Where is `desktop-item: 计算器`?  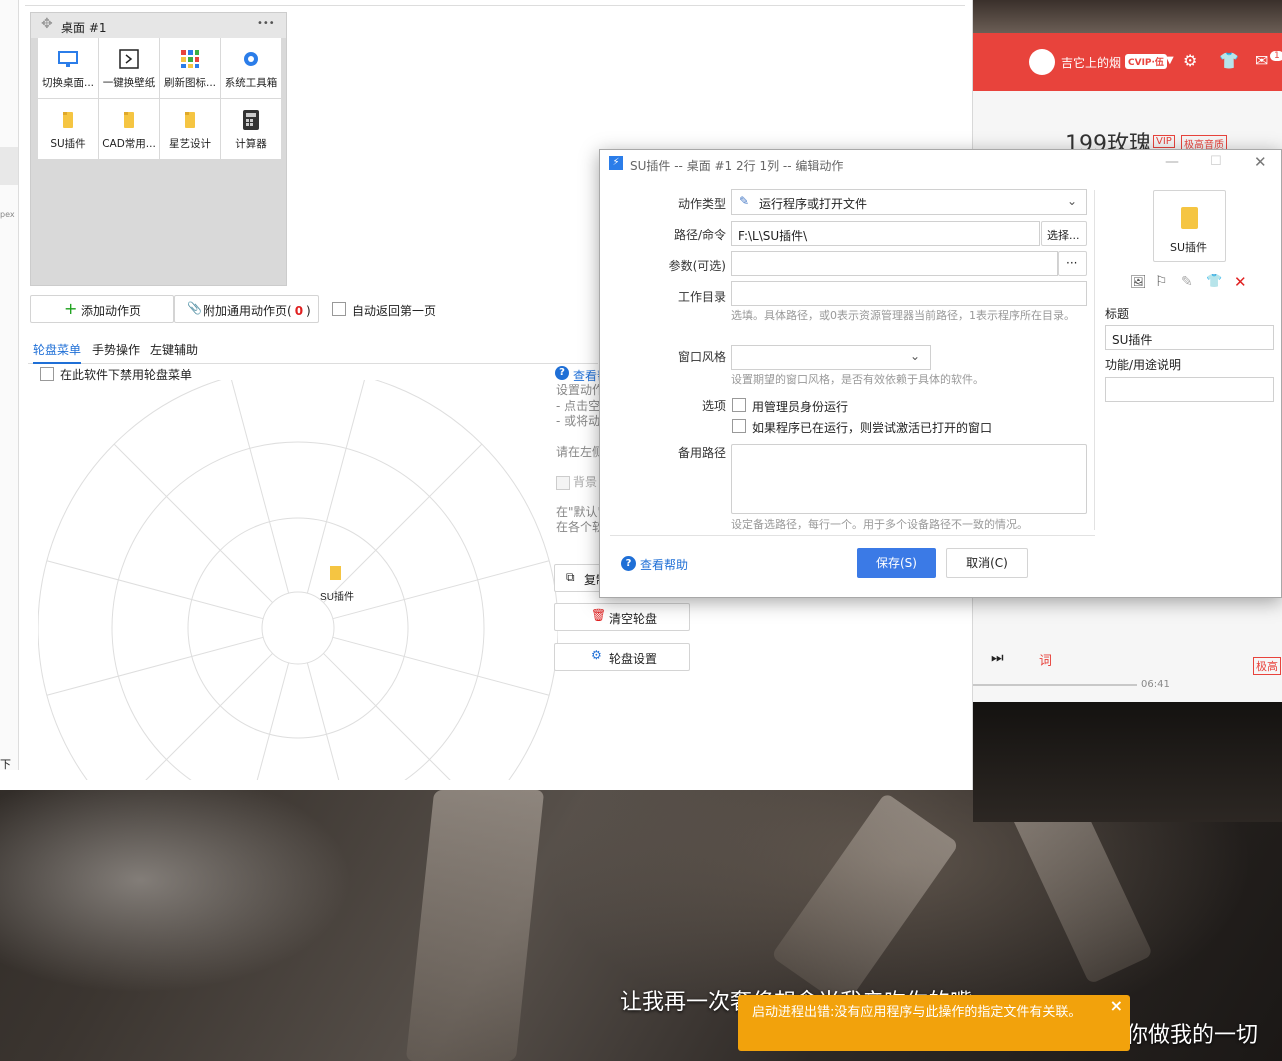 desktop-item: 计算器 is located at coordinates (251, 129).